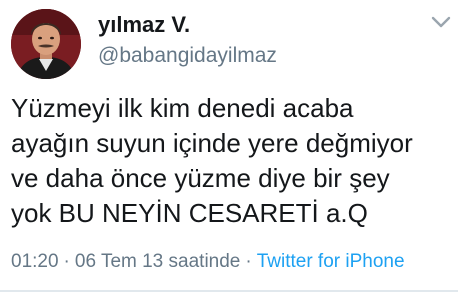 The height and width of the screenshot is (292, 458). I want to click on chevron-down-icon, so click(441, 22).